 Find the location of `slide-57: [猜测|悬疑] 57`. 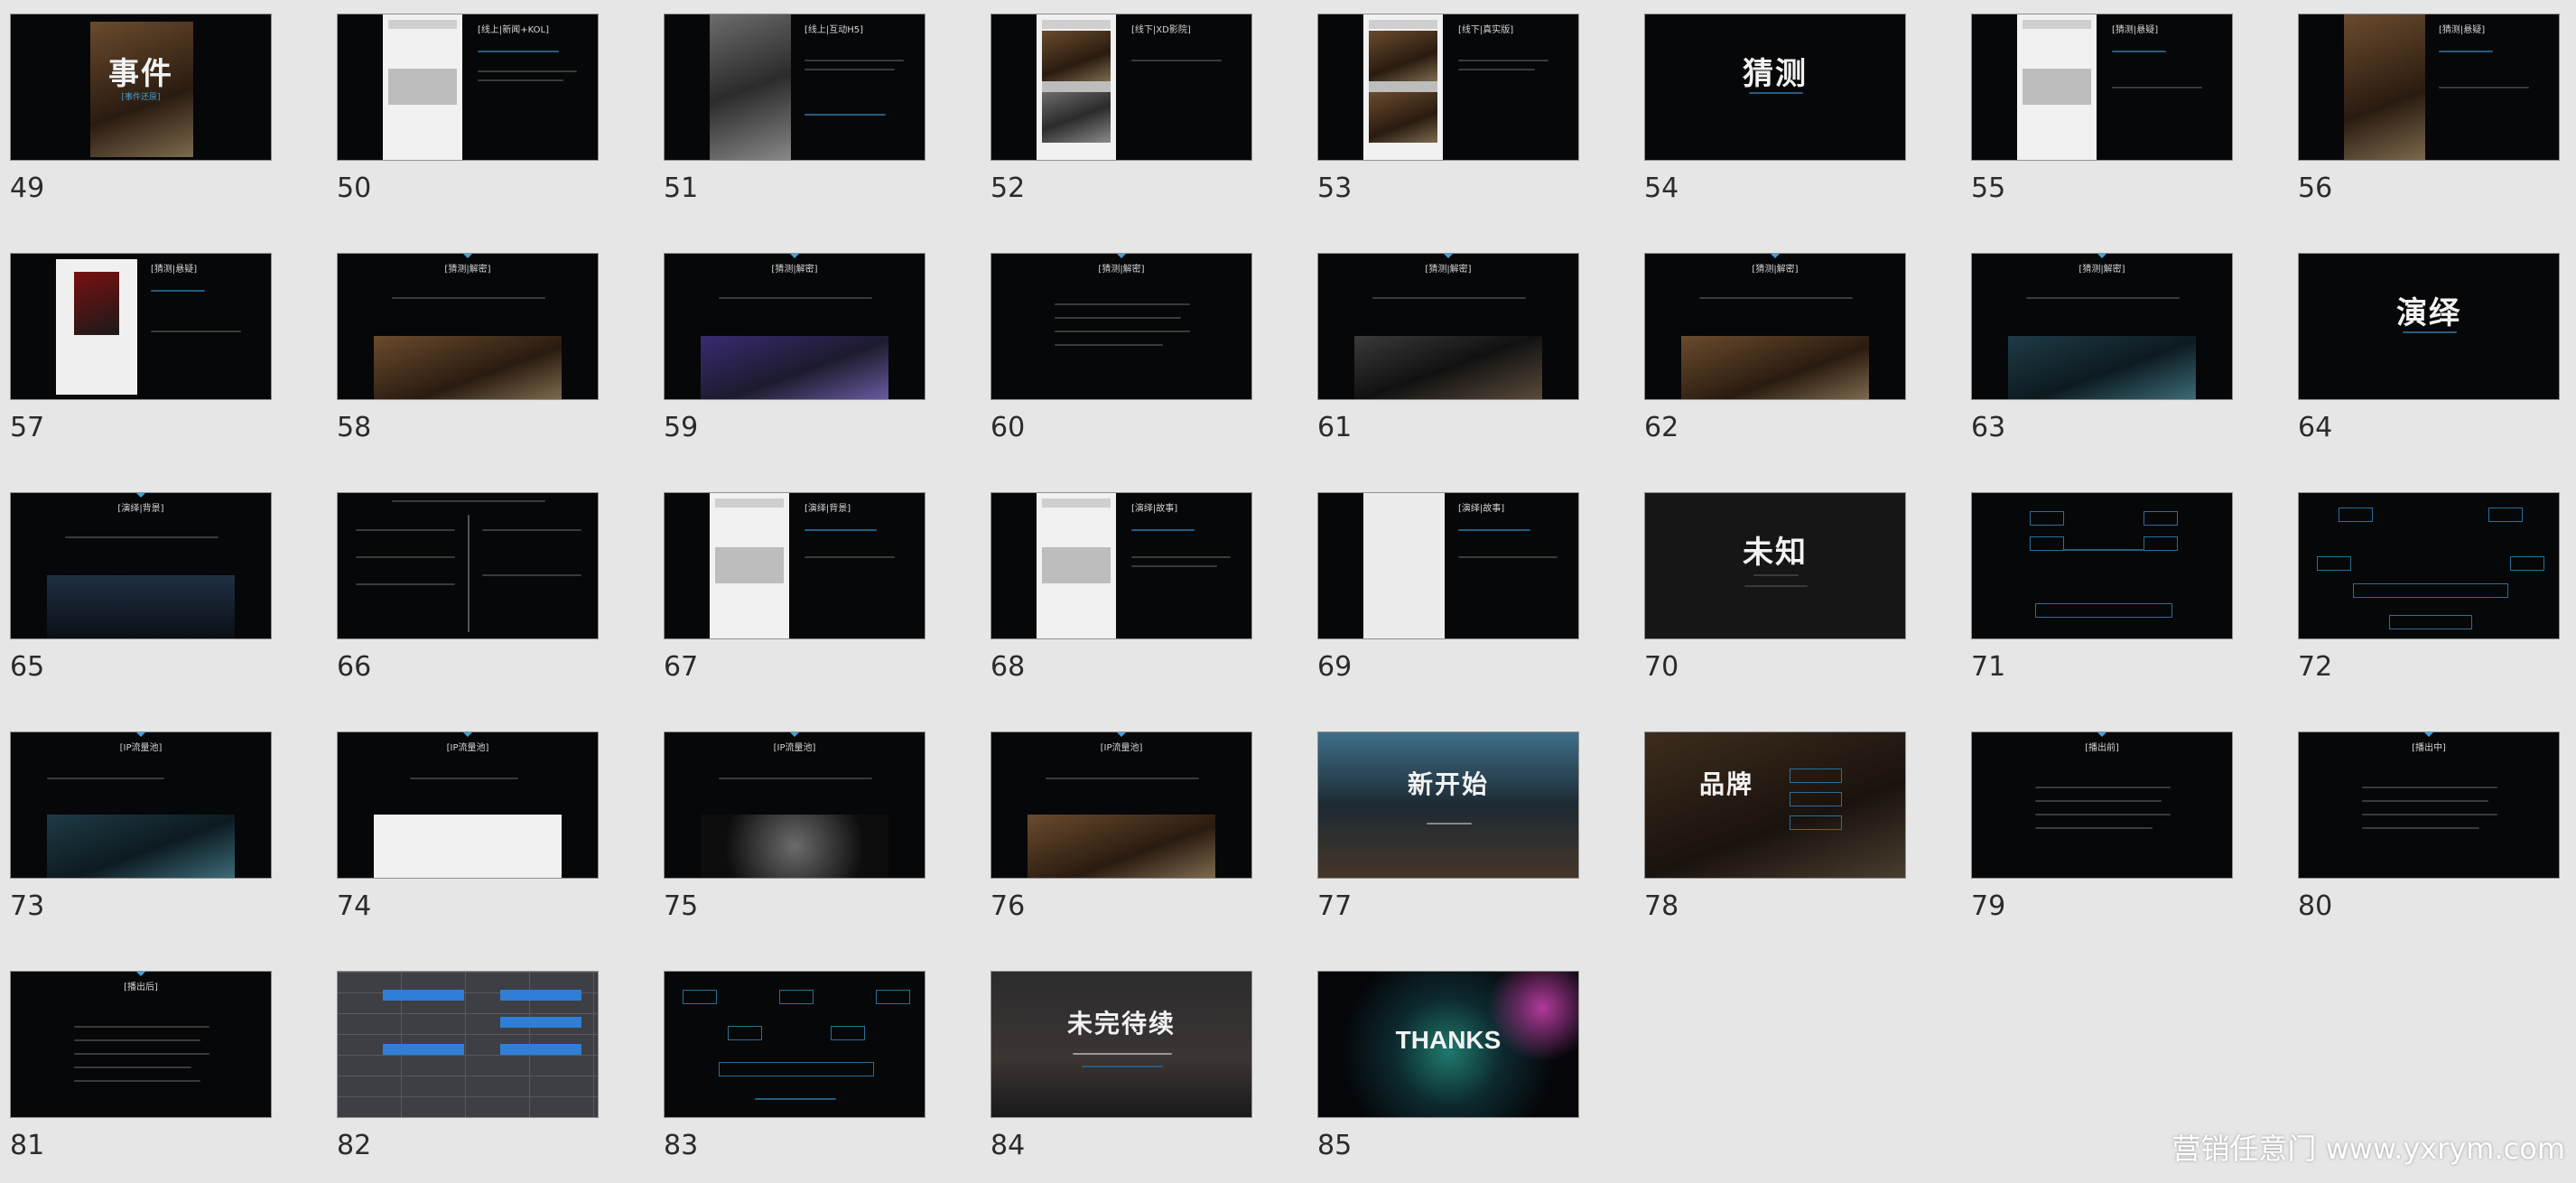

slide-57: [猜测|悬疑] 57 is located at coordinates (141, 359).